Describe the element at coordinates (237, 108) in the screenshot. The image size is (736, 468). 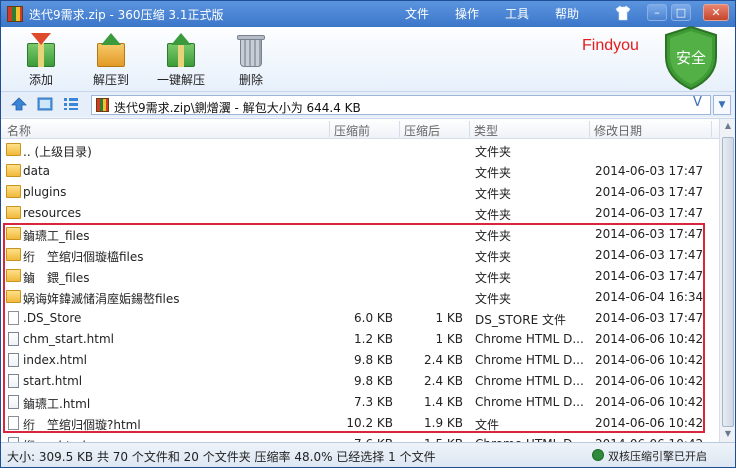
I see `path-text: 迭代9需求.zip\鍘熷瀷 - 解包大小为 644.4 KB` at that location.